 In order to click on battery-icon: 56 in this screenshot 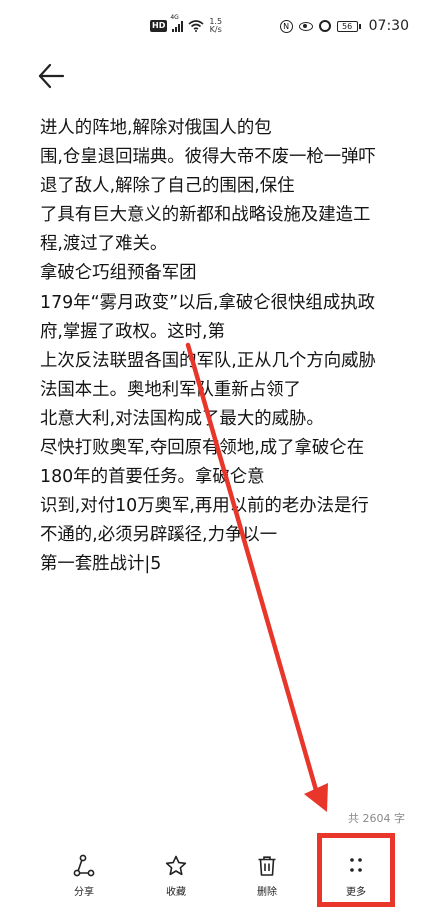, I will do `click(348, 26)`.